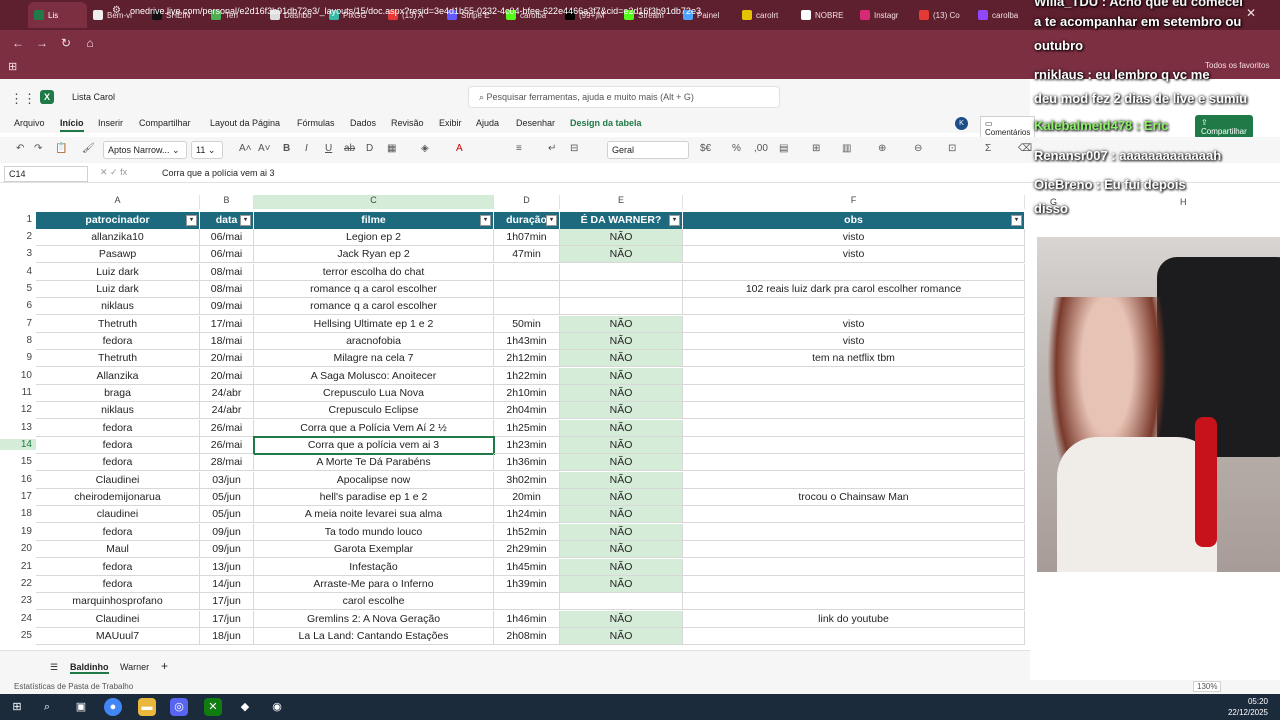 Image resolution: width=1280 pixels, height=720 pixels. What do you see at coordinates (854, 619) in the screenshot?
I see `table-cell: link do youtube` at bounding box center [854, 619].